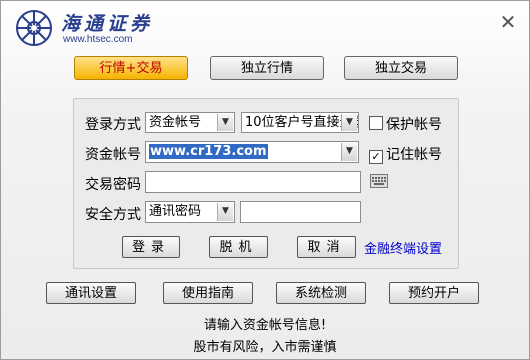 This screenshot has height=360, width=530. I want to click on close-icon: ✕, so click(508, 22).